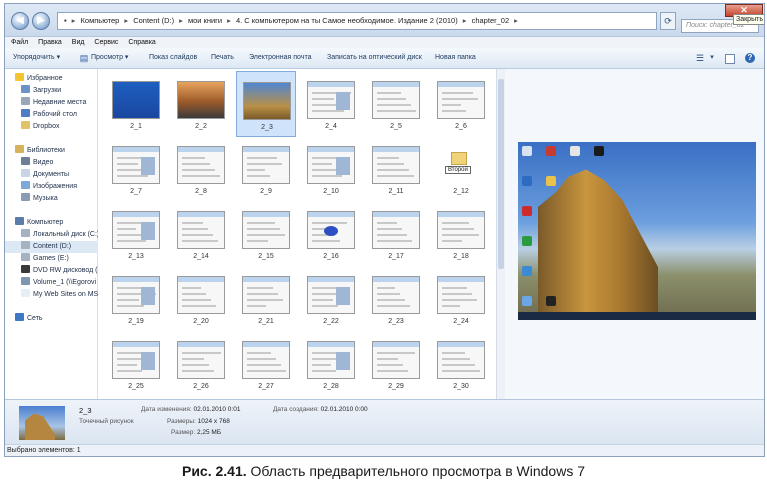 Image resolution: width=767 pixels, height=488 pixels. What do you see at coordinates (59, 187) in the screenshot?
I see `nav-item-pictures: Изображения` at bounding box center [59, 187].